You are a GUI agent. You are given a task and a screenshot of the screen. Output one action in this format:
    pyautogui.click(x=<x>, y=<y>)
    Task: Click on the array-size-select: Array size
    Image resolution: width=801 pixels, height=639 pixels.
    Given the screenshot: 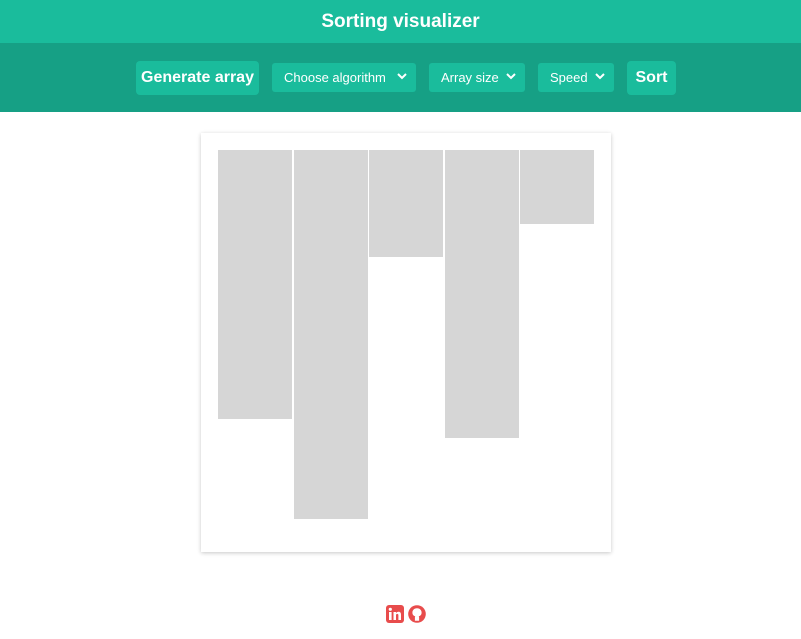 What is the action you would take?
    pyautogui.click(x=477, y=77)
    